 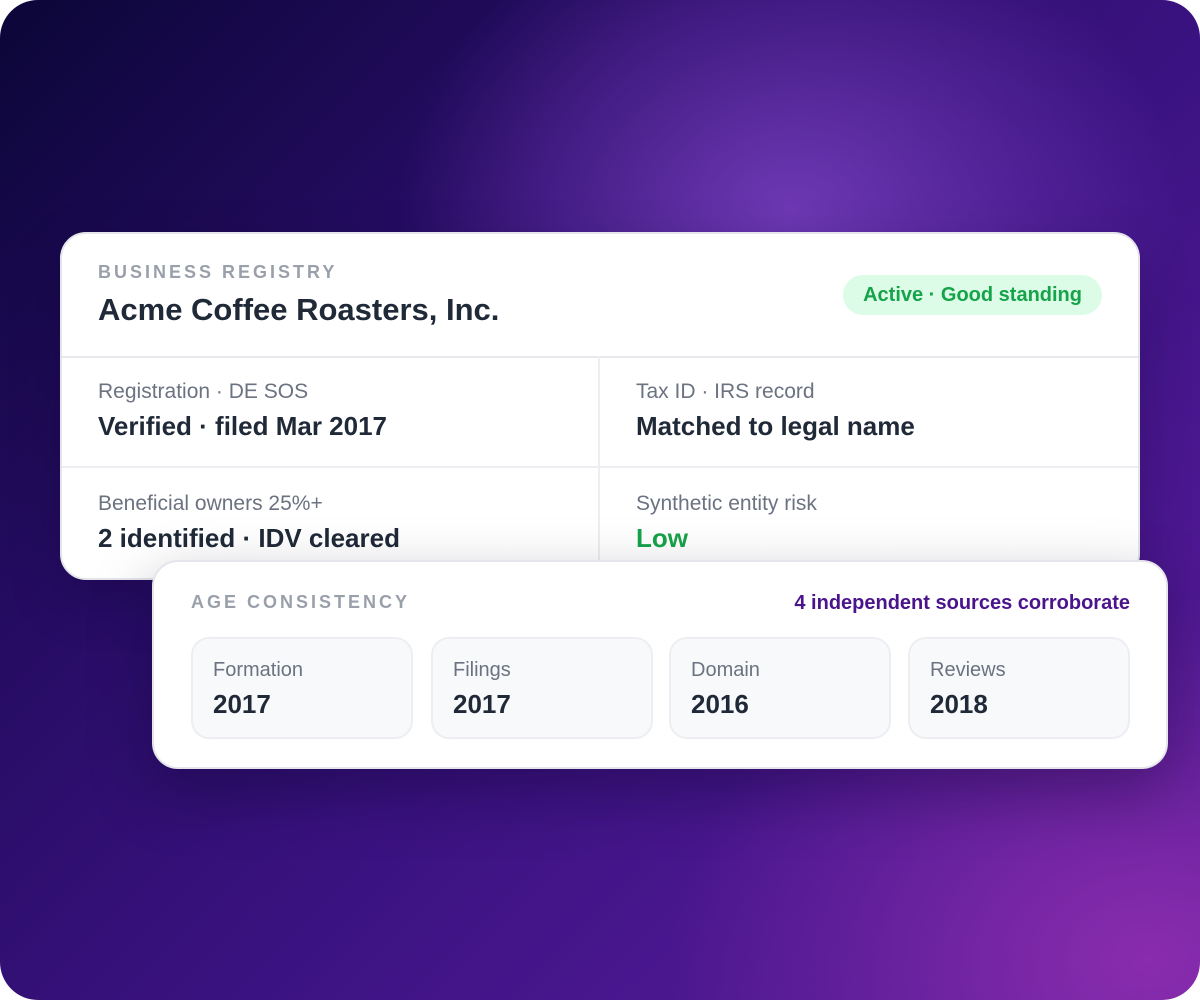 I want to click on source-year: 2018, so click(x=959, y=704).